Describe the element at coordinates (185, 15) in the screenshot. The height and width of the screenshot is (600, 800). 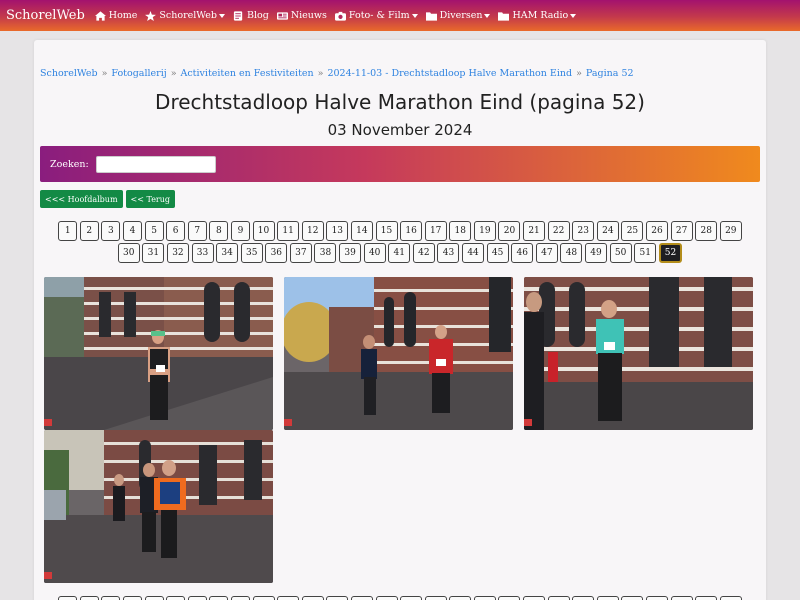
I see `nav-schorelweb: SchorelWeb` at that location.